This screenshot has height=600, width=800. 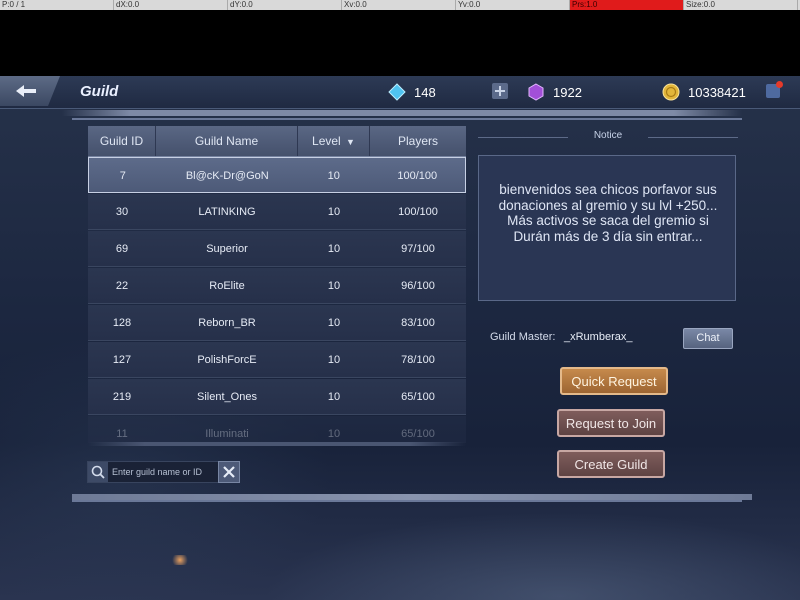 What do you see at coordinates (122, 176) in the screenshot?
I see `cell-guild-id: 7` at bounding box center [122, 176].